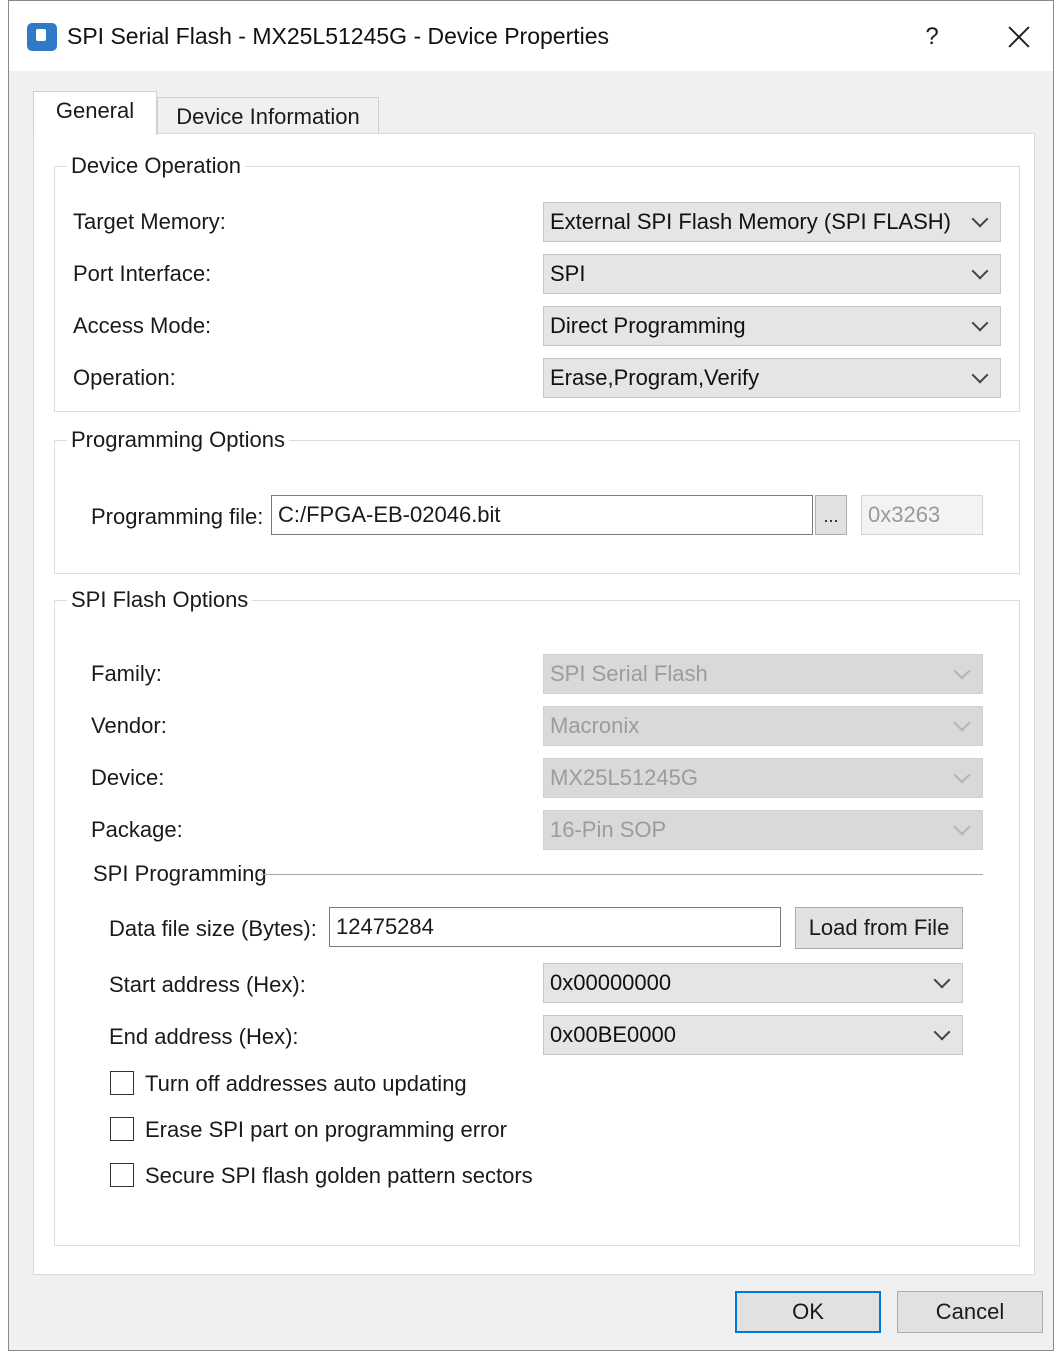  I want to click on operation-value: Erase,Program,Verify, so click(655, 377).